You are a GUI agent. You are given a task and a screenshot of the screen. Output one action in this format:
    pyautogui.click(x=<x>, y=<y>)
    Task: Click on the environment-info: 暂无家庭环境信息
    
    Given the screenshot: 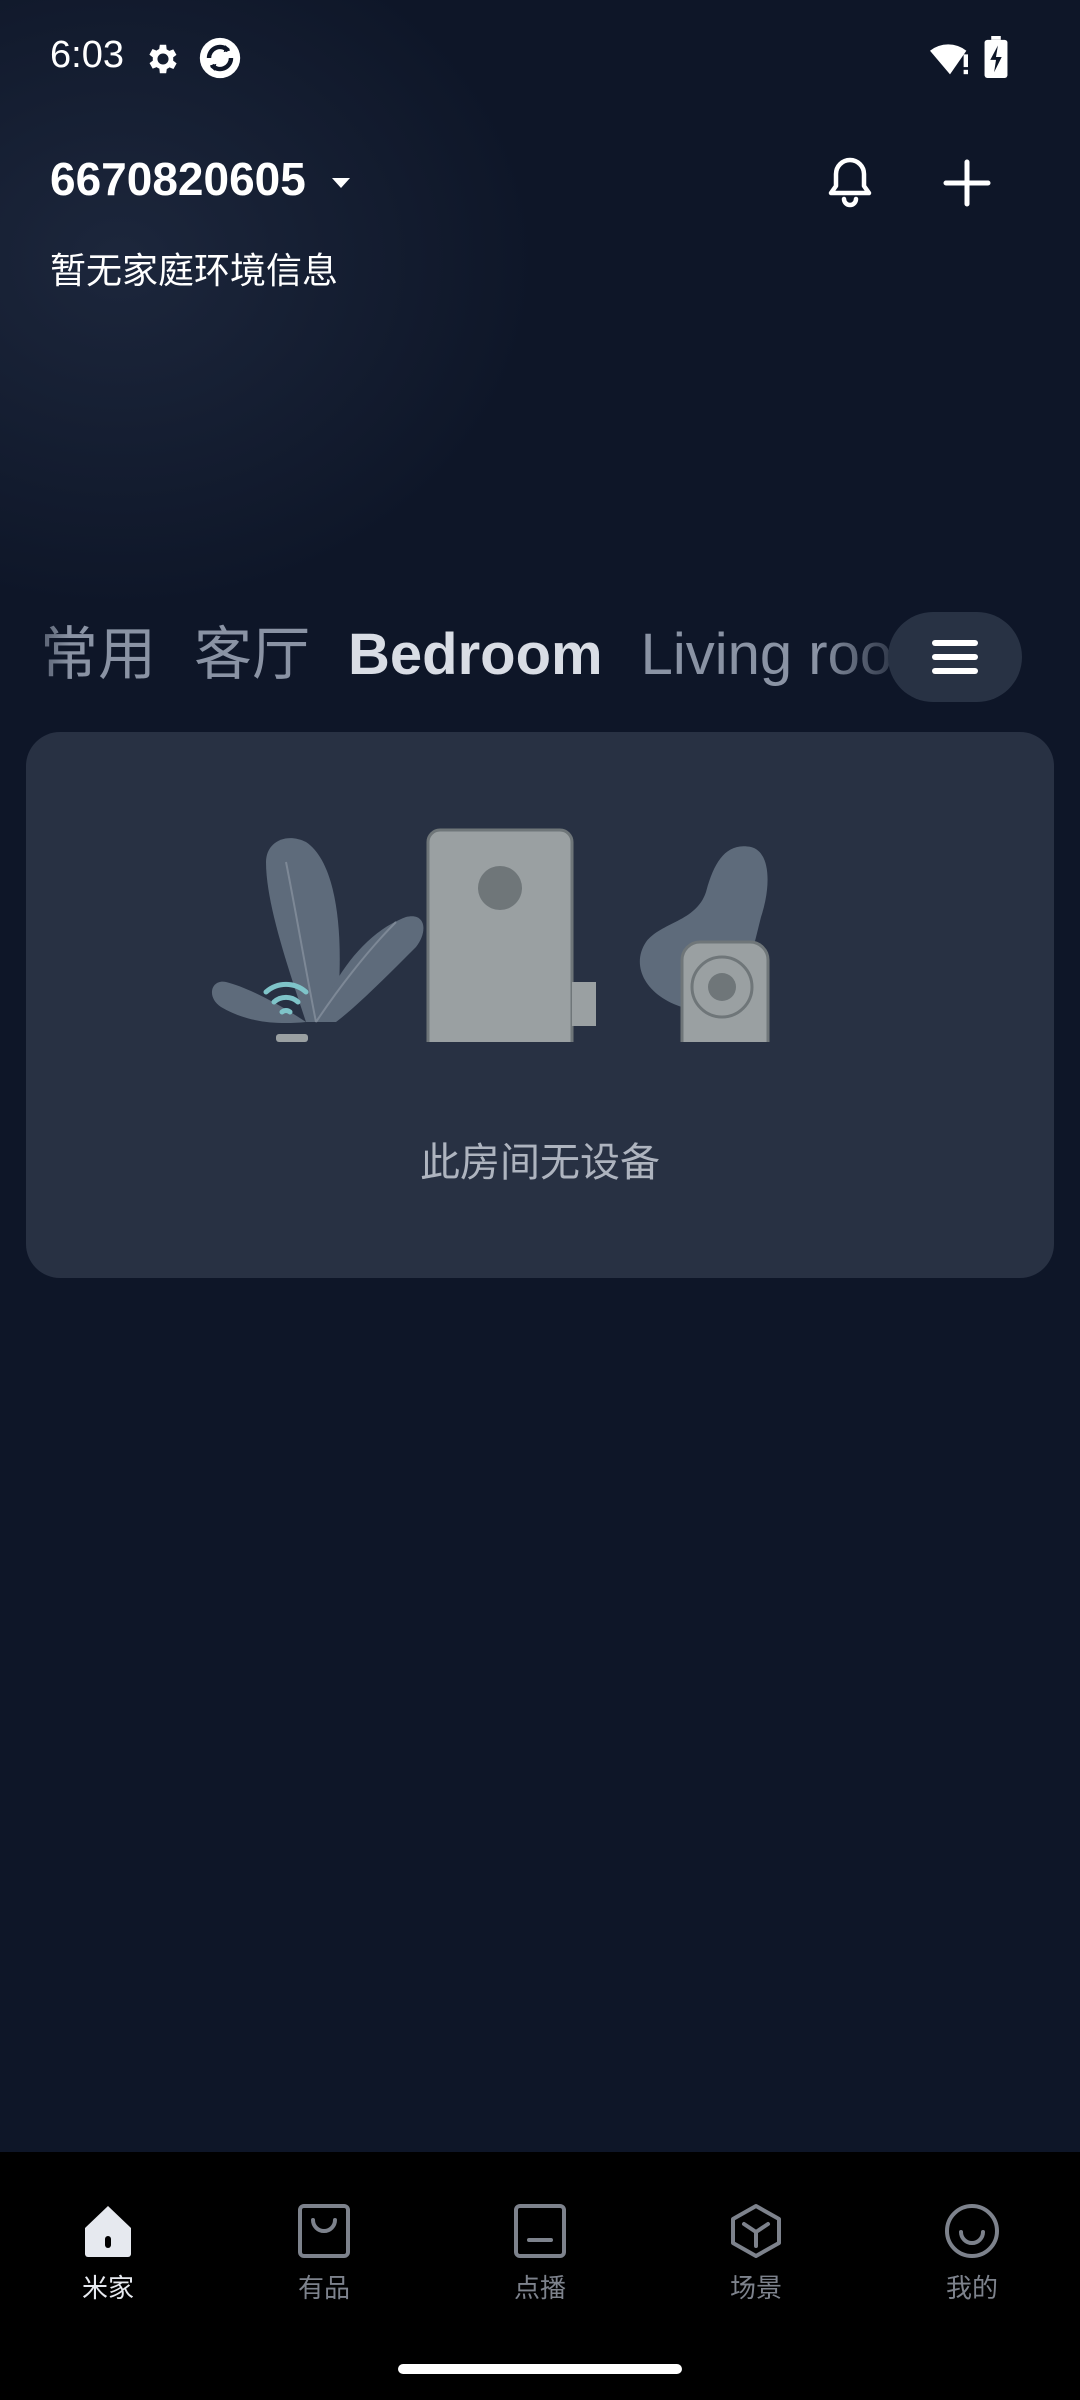 What is the action you would take?
    pyautogui.click(x=194, y=271)
    